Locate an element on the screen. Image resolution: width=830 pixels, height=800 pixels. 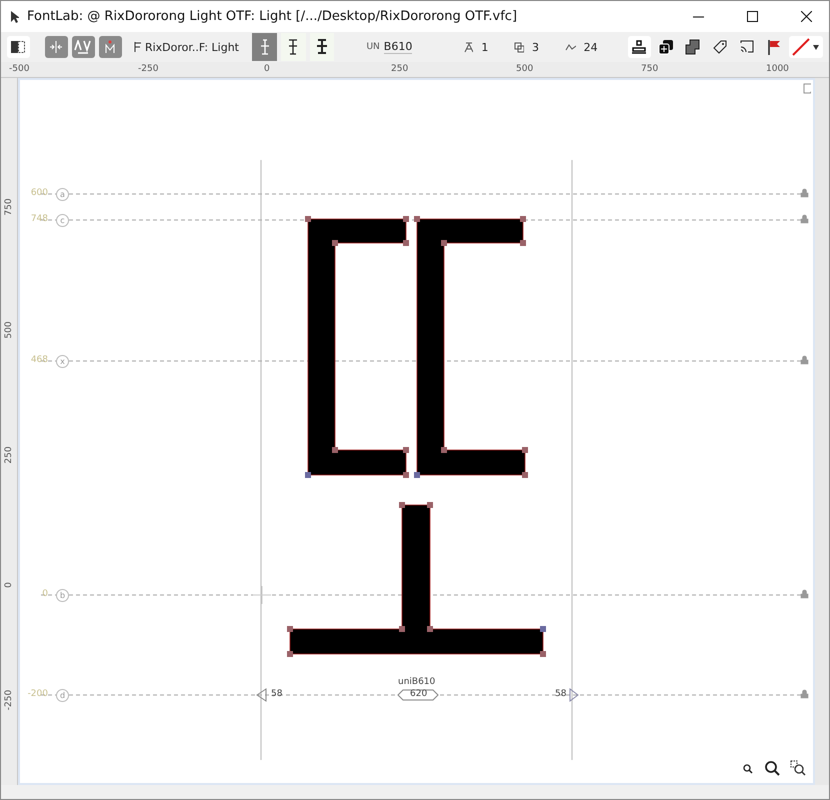
minimize-icon is located at coordinates (698, 17).